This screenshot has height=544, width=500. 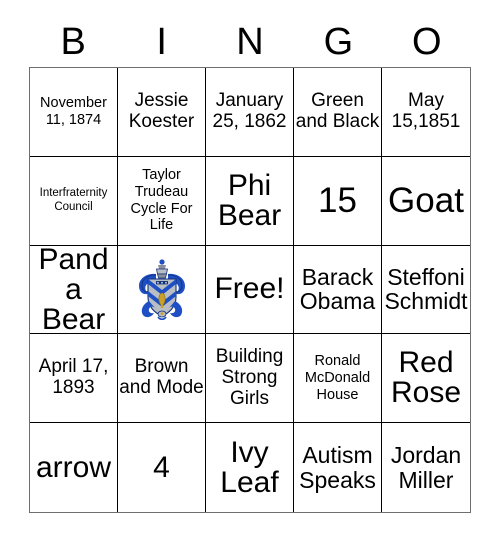 I want to click on header-letter-b: B, so click(x=73, y=42).